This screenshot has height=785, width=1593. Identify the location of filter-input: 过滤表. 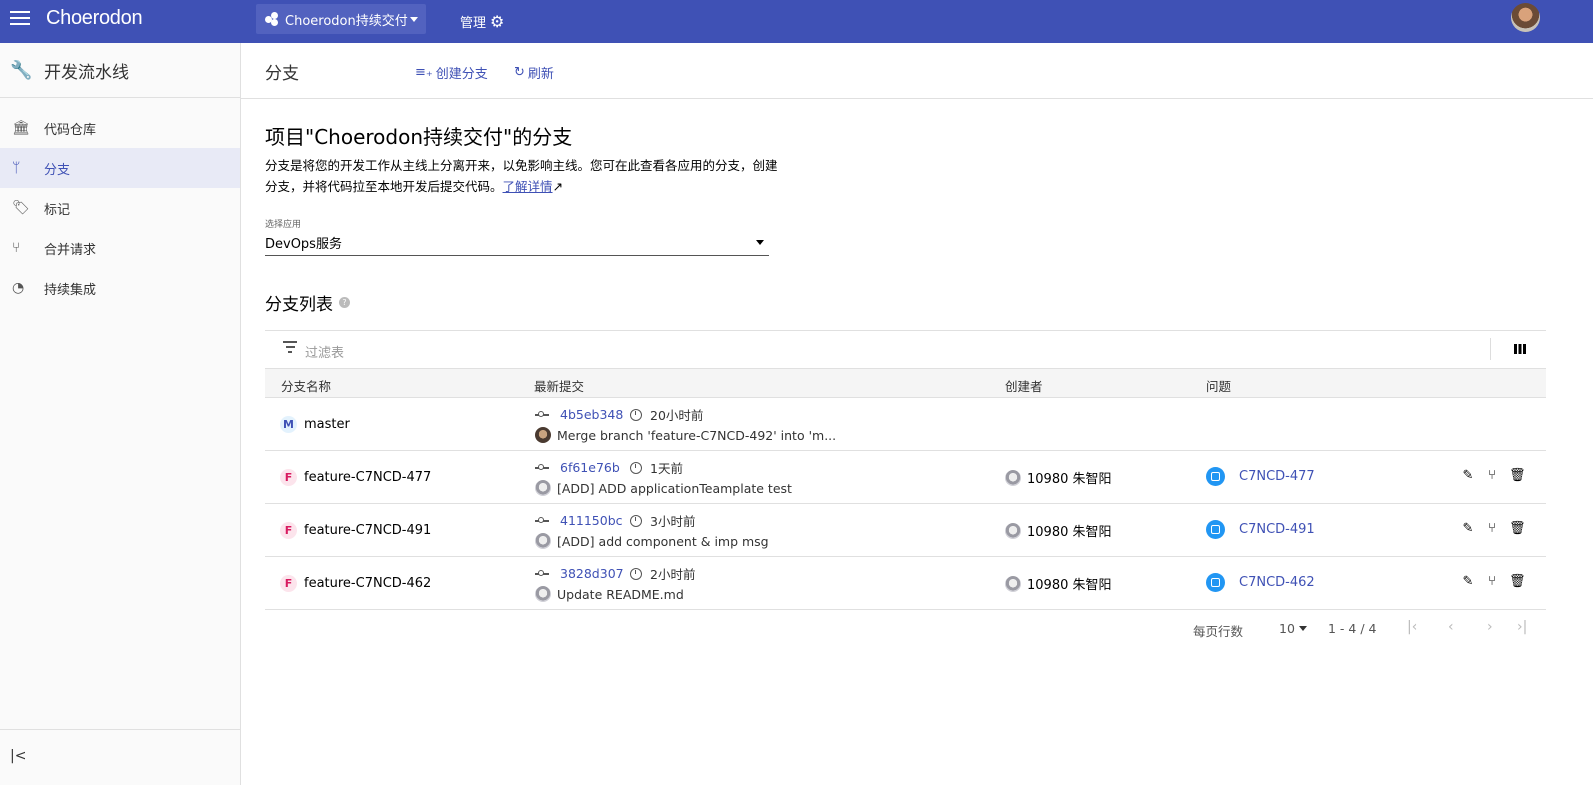
(324, 351).